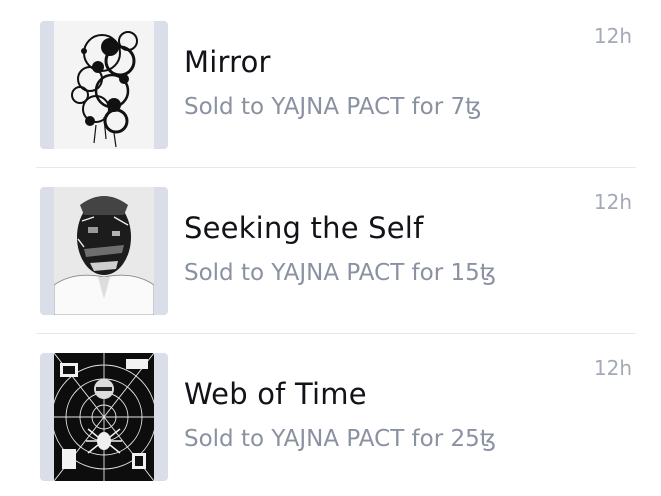  Describe the element at coordinates (340, 273) in the screenshot. I see `sale-description: Sold to YAJNA PACT for 15ꜩ` at that location.